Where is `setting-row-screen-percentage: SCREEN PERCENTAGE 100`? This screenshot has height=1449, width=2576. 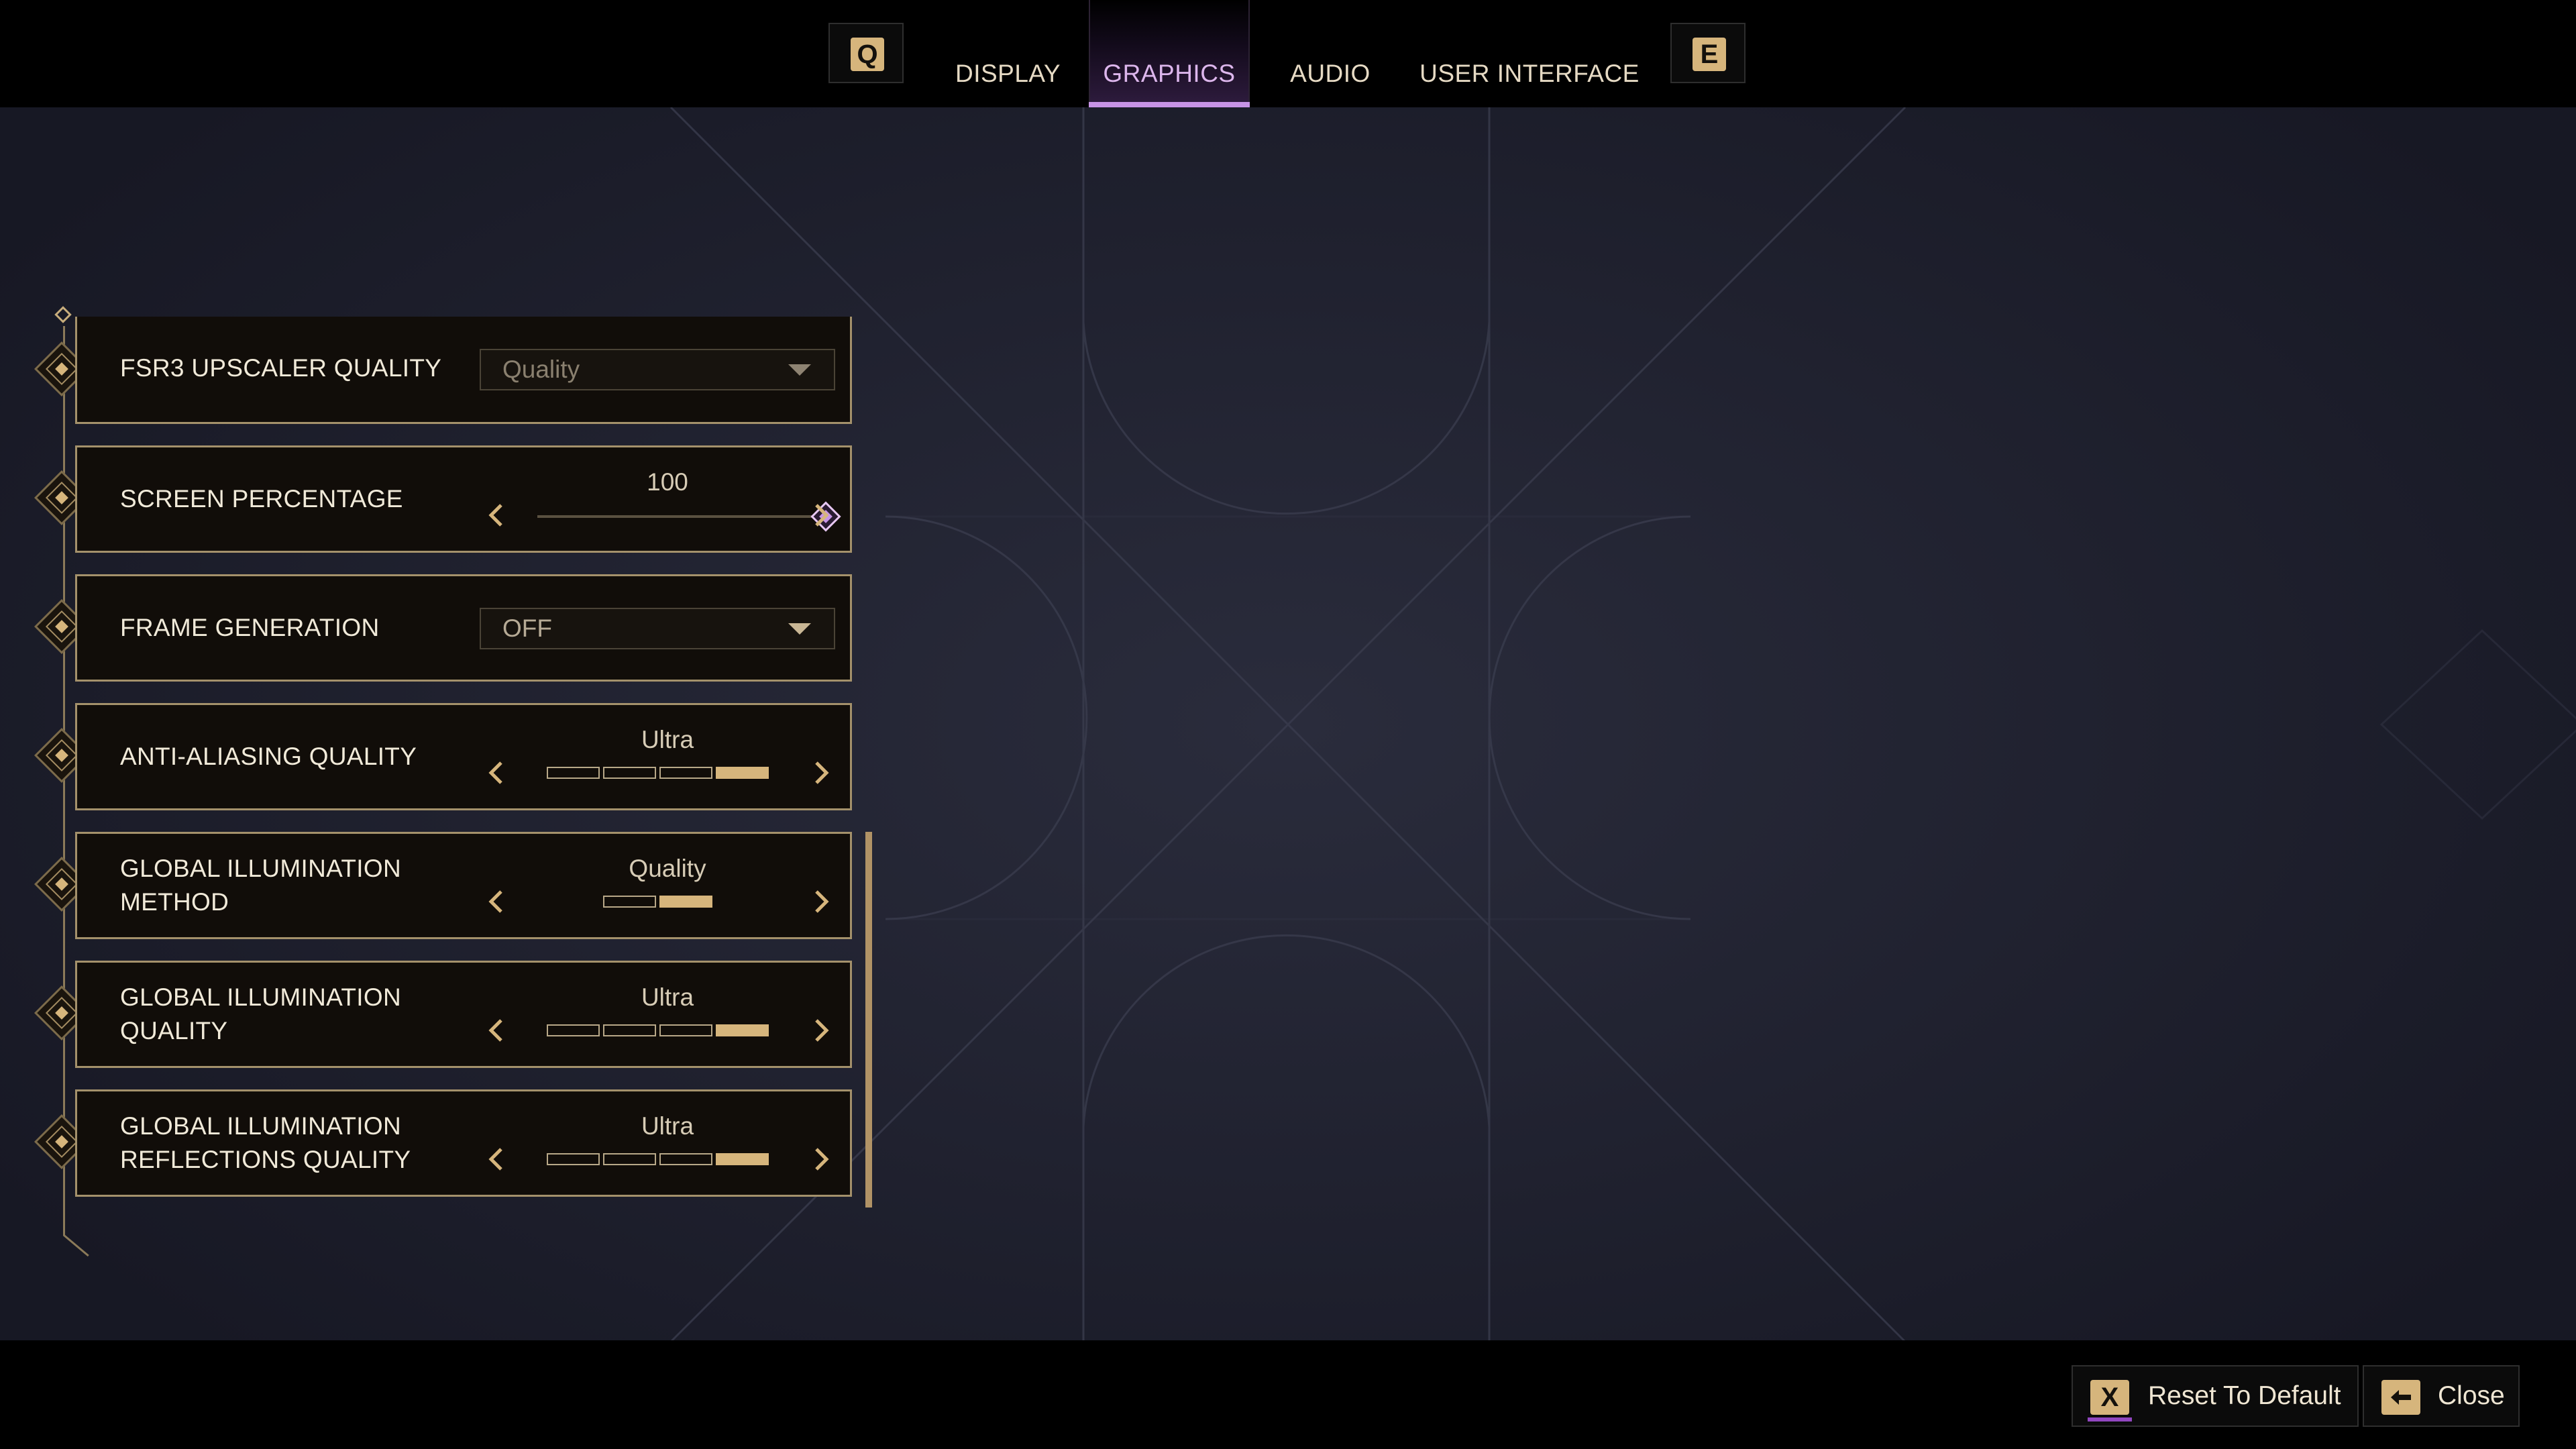 setting-row-screen-percentage: SCREEN PERCENTAGE 100 is located at coordinates (463, 499).